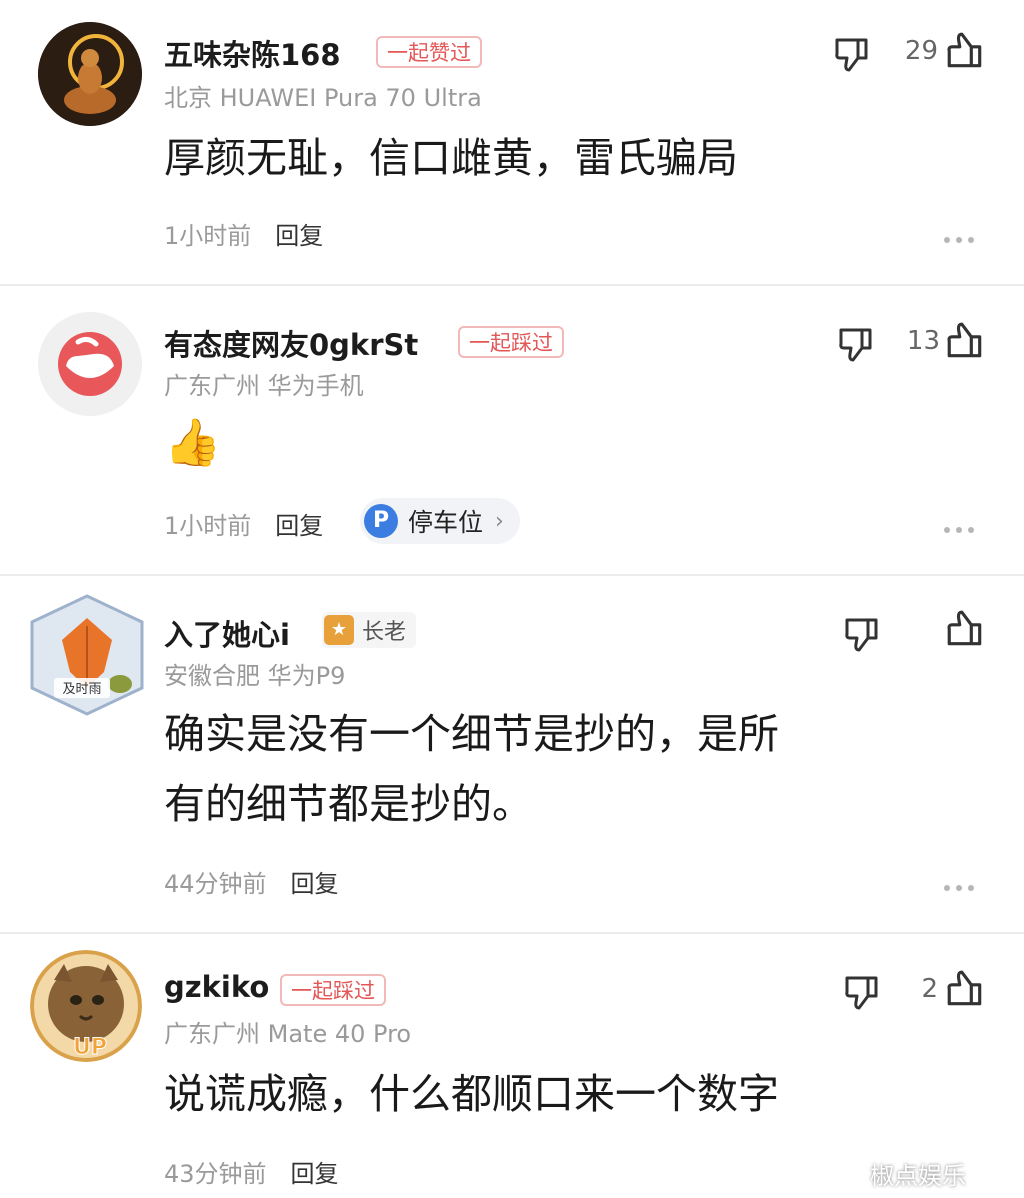 The height and width of the screenshot is (1198, 1024). I want to click on comment-text-line-2: 有的细节都是抄的。, so click(348, 804).